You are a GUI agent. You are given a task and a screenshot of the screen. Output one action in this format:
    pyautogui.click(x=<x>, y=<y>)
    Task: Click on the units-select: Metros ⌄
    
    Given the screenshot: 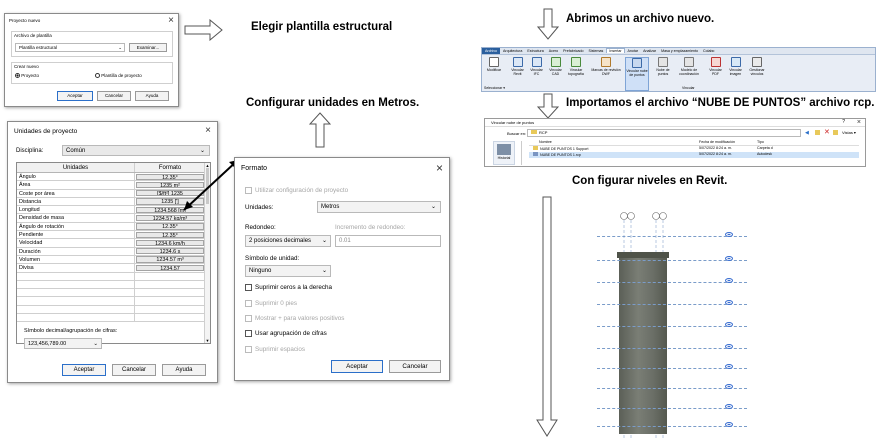 What is the action you would take?
    pyautogui.click(x=379, y=207)
    